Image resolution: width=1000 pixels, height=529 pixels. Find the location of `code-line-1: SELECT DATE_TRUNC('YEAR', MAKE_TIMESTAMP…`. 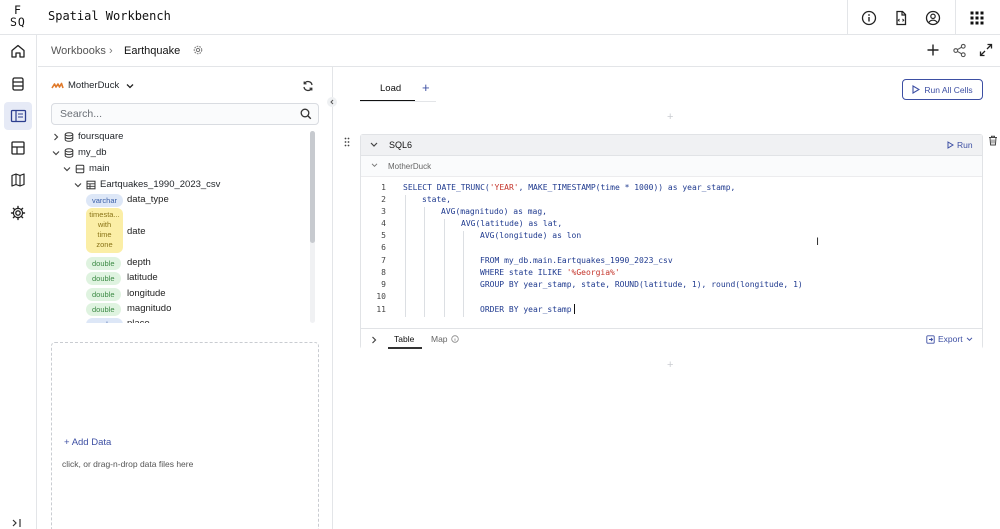

code-line-1: SELECT DATE_TRUNC('YEAR', MAKE_TIMESTAMP… is located at coordinates (569, 187).